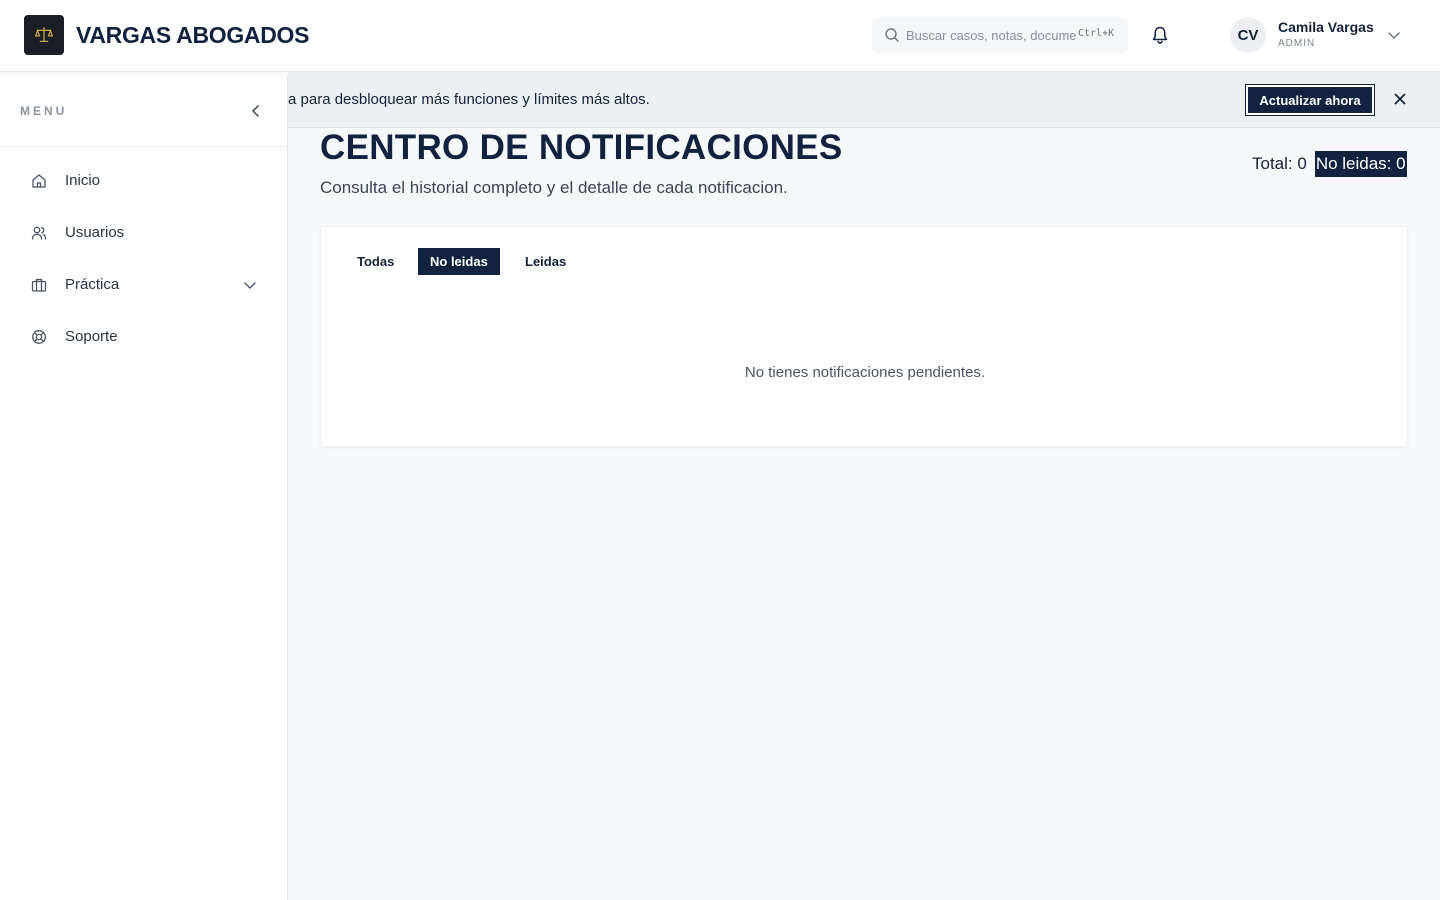 The width and height of the screenshot is (1440, 900). What do you see at coordinates (95, 232) in the screenshot?
I see `sidebar-item-label: Usuarios` at bounding box center [95, 232].